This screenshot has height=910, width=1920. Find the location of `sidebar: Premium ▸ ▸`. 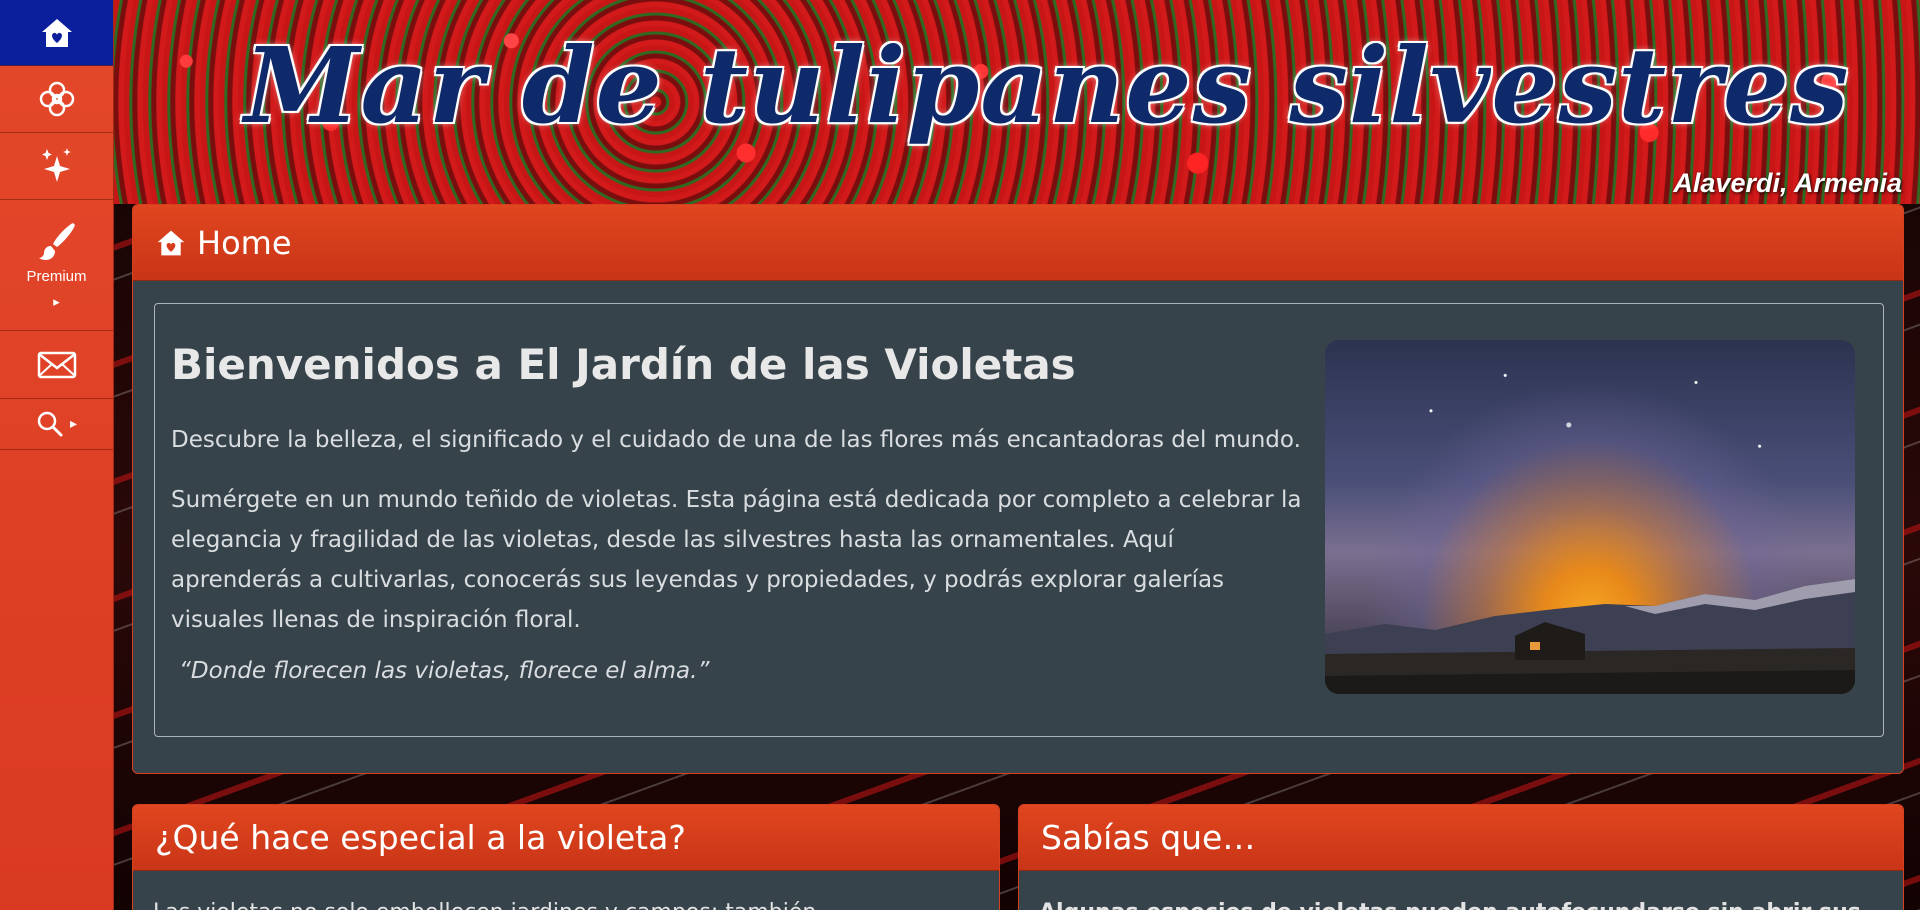

sidebar: Premium ▸ ▸ is located at coordinates (57, 455).